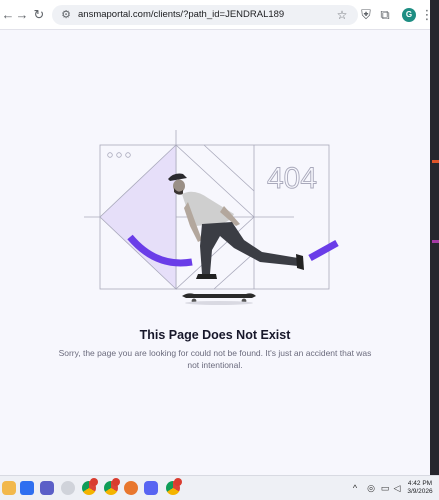 This screenshot has width=439, height=500. I want to click on 404-code-text: 404, so click(292, 178).